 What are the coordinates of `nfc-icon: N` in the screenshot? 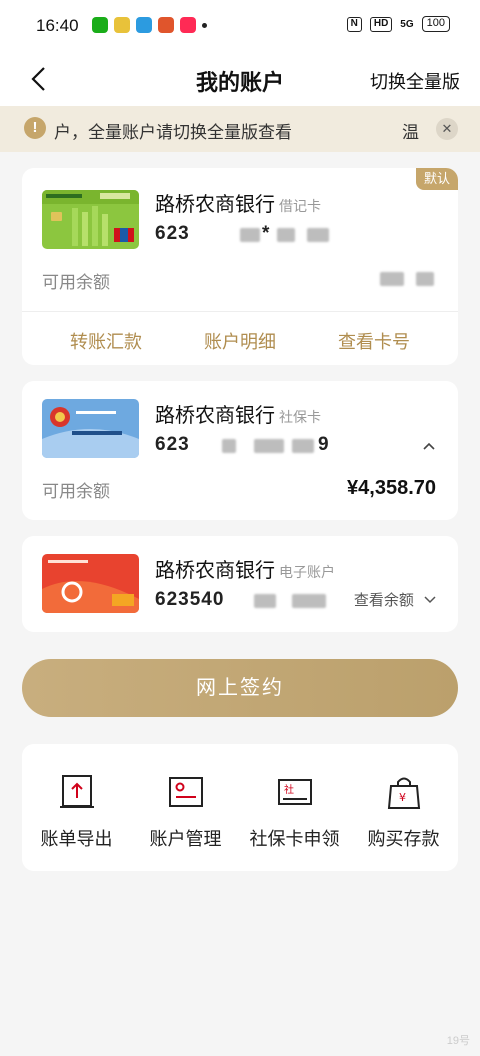 It's located at (354, 24).